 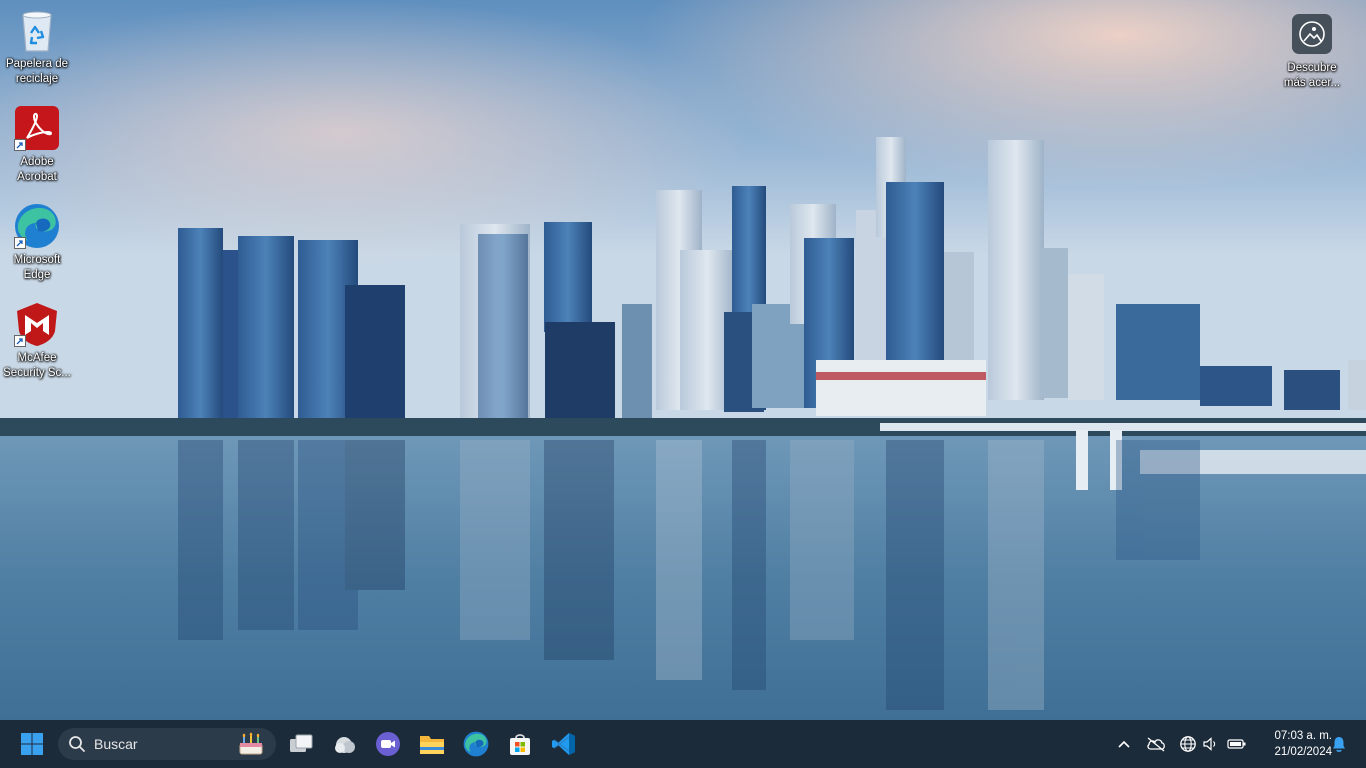 I want to click on volume-icon, so click(x=1209, y=744).